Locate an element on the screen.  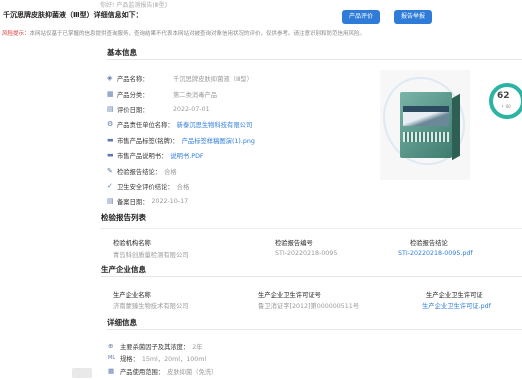
category-icon: ▦ is located at coordinates (110, 94).